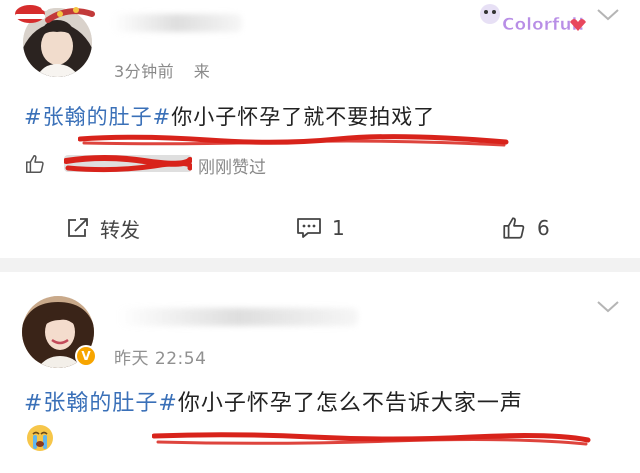 The width and height of the screenshot is (640, 473). Describe the element at coordinates (309, 228) in the screenshot. I see `comment-icon` at that location.